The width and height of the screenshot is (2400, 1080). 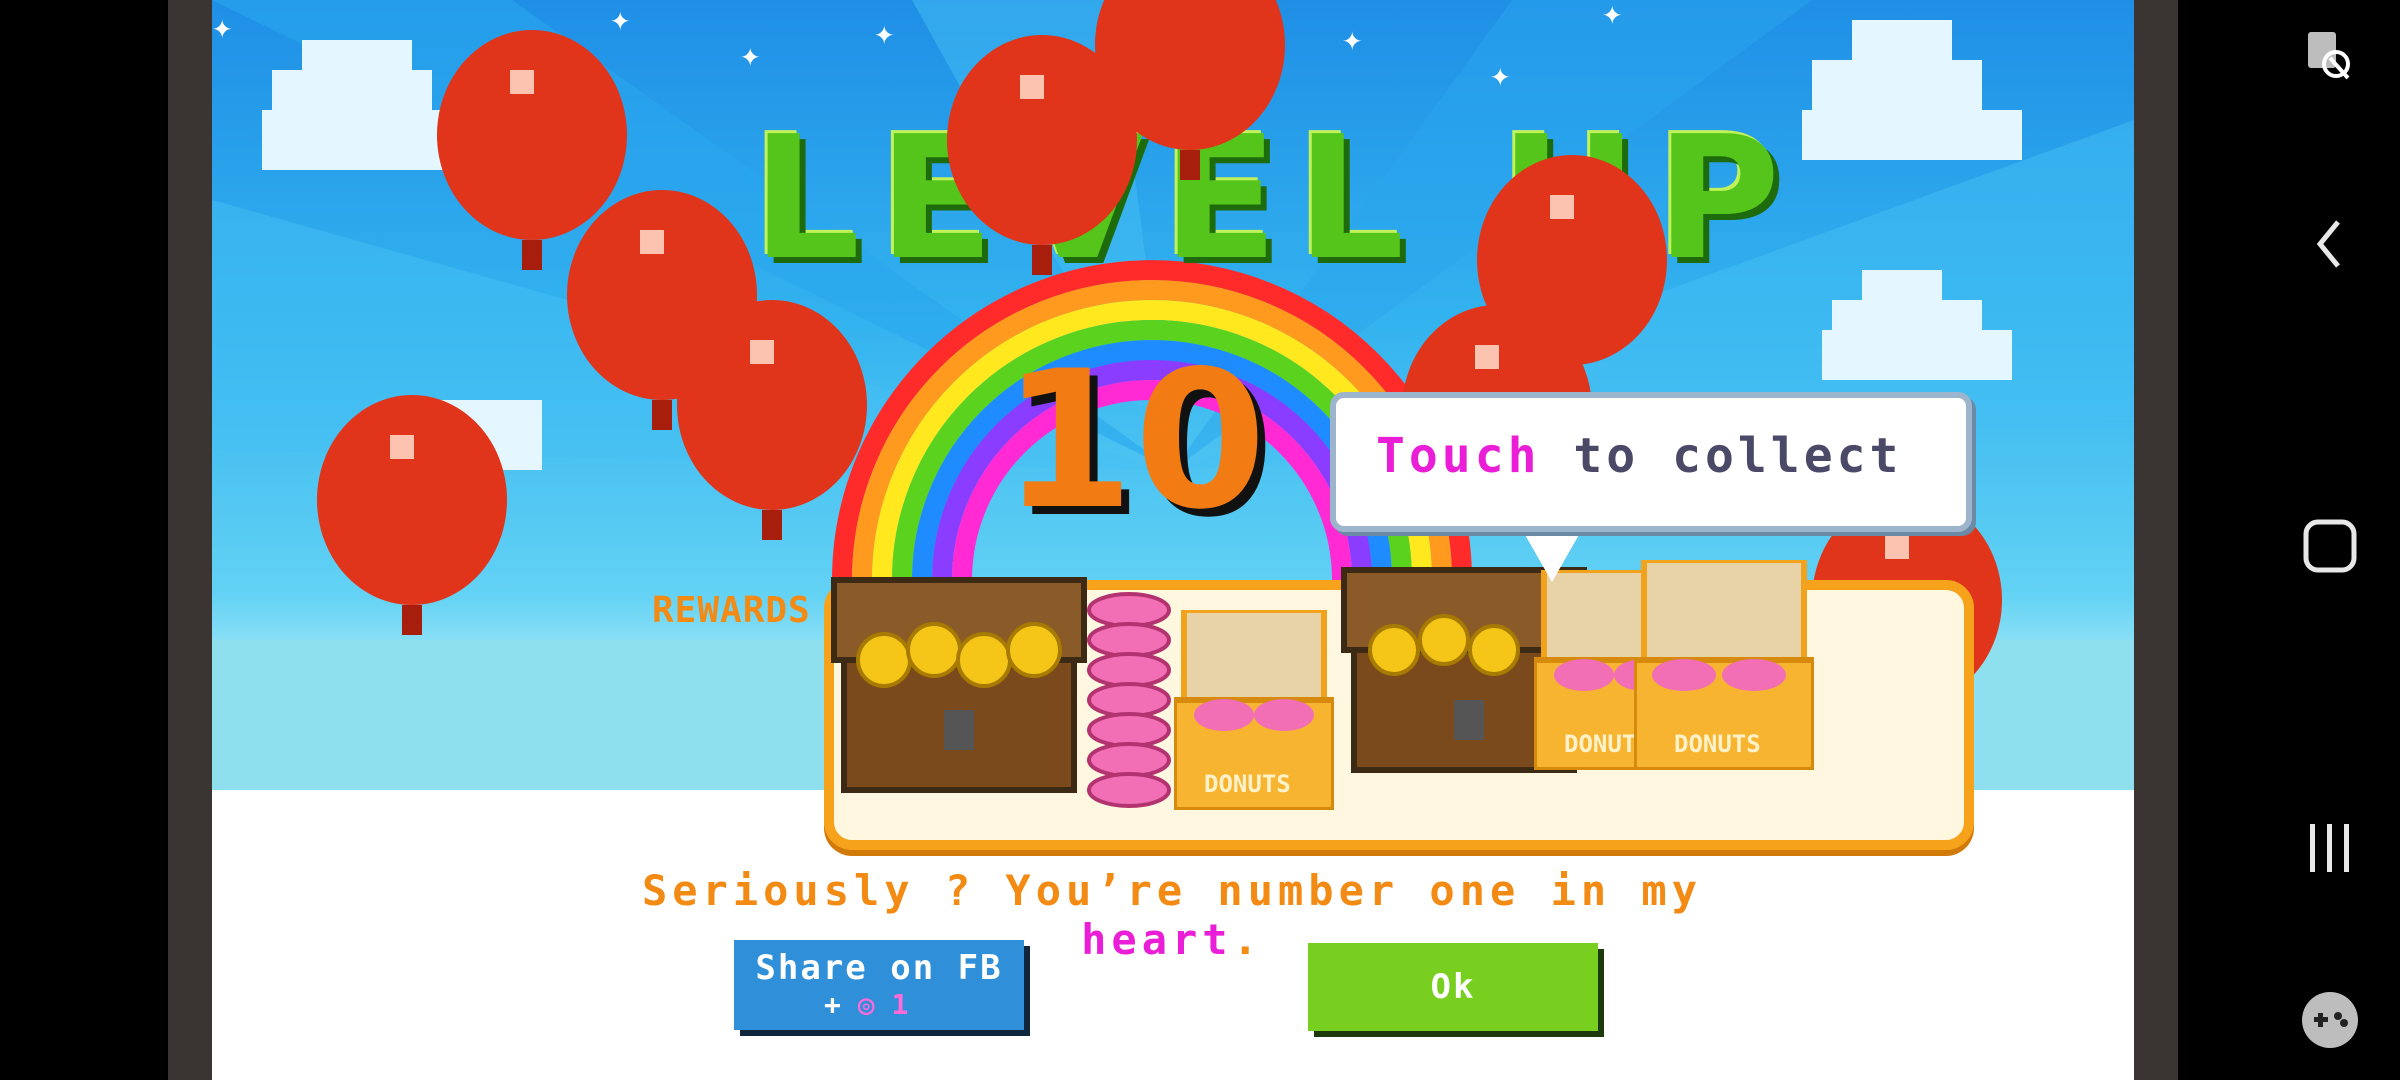 What do you see at coordinates (2156, 540) in the screenshot?
I see `game-frame-right` at bounding box center [2156, 540].